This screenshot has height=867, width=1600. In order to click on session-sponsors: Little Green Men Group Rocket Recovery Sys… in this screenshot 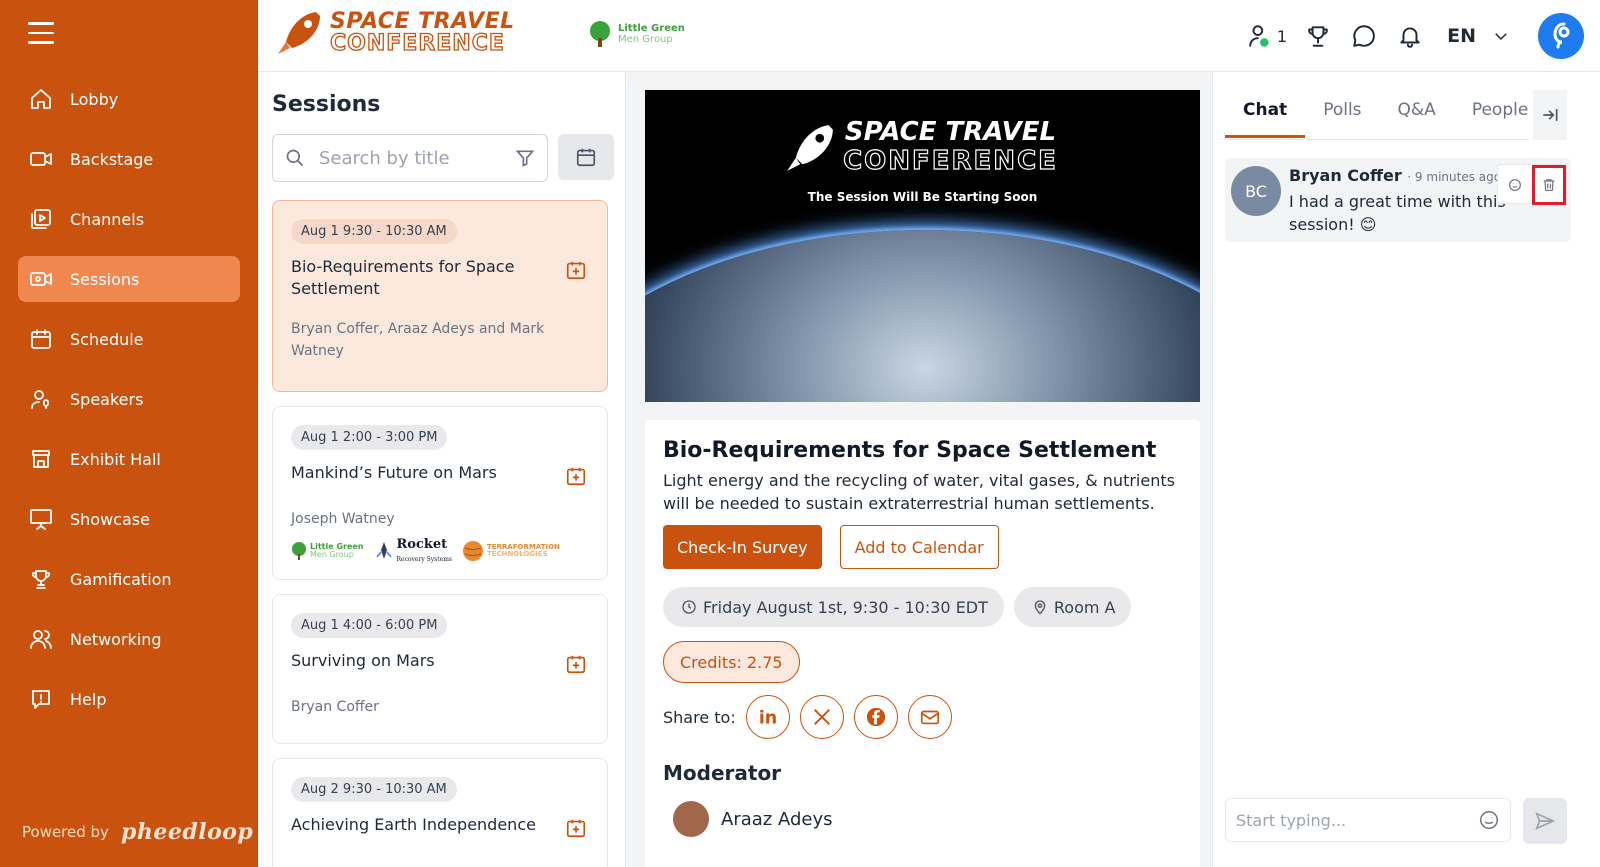, I will do `click(440, 551)`.